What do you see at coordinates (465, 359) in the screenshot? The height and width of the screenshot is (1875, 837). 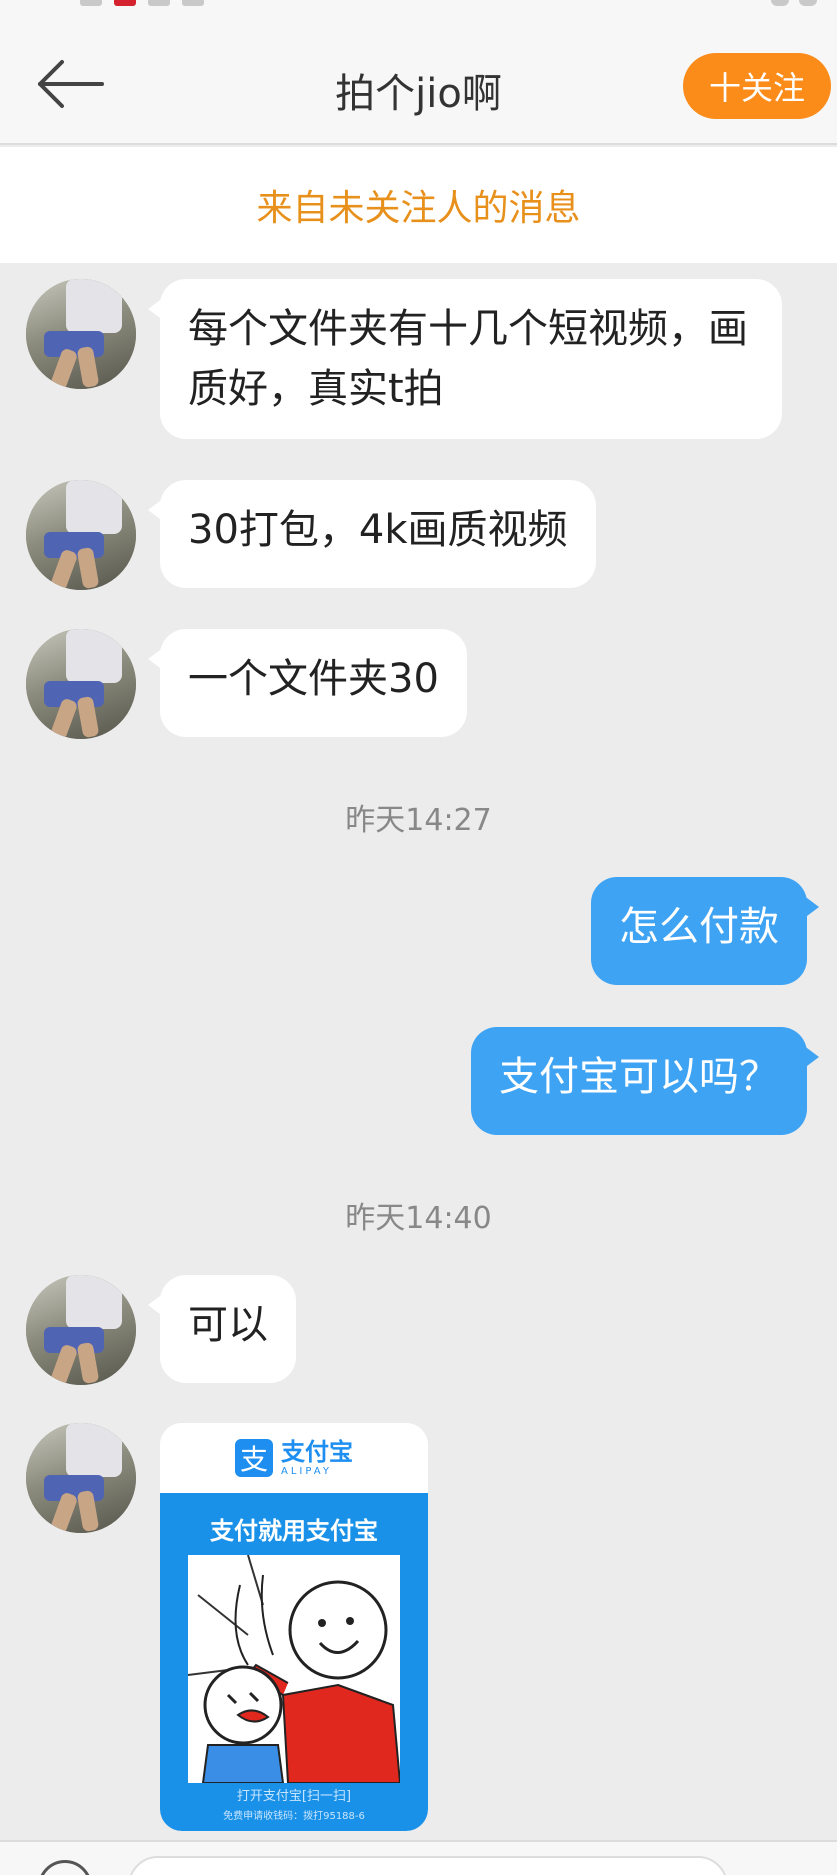 I see `incoming-message: 每个文件夹有十几个短视频，画质好，真实t拍` at bounding box center [465, 359].